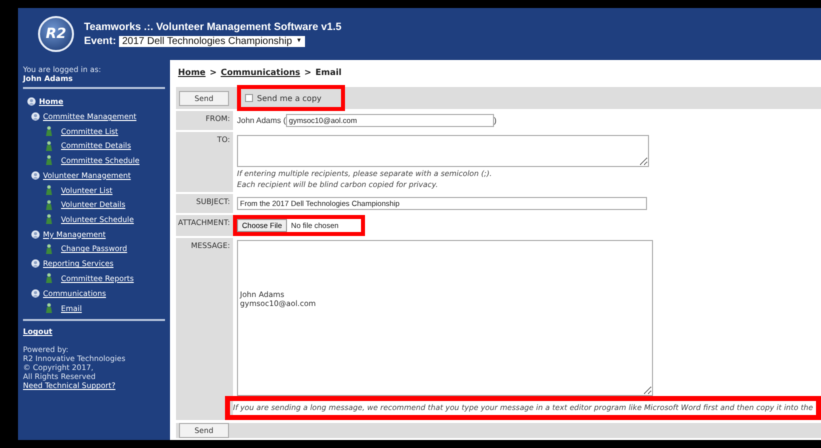 This screenshot has width=821, height=448. What do you see at coordinates (100, 41) in the screenshot?
I see `event-label: Event:` at bounding box center [100, 41].